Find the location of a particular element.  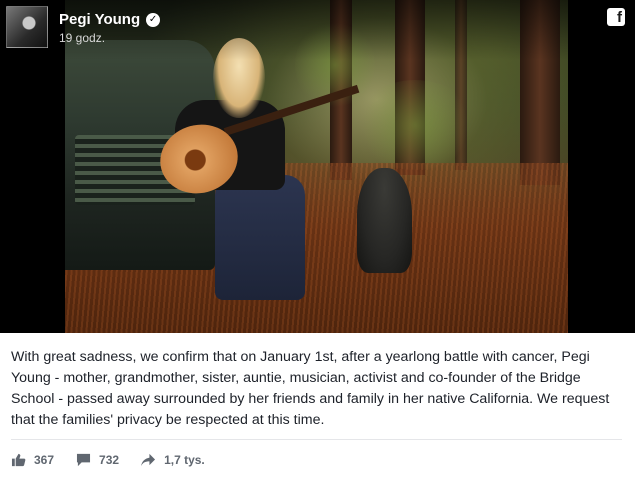

dog is located at coordinates (384, 220).